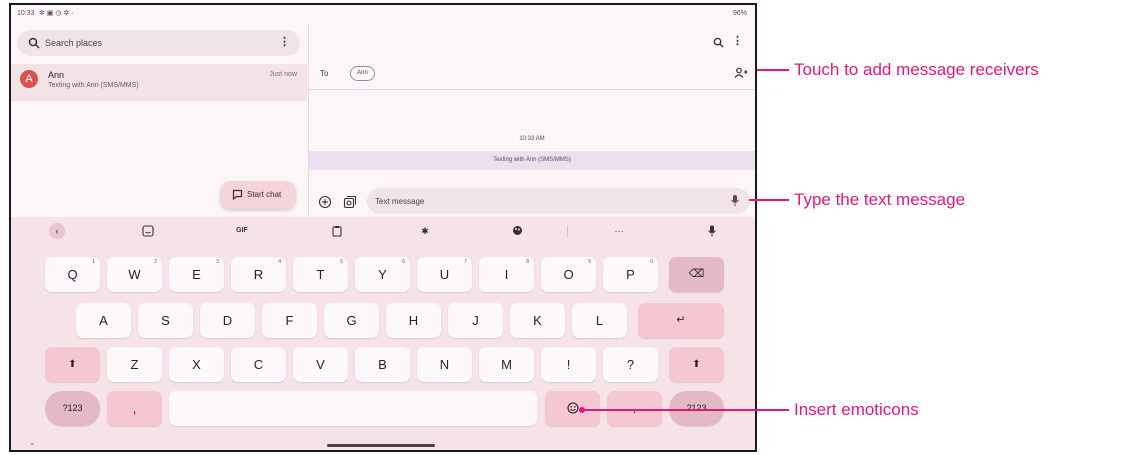 The image size is (1127, 455). Describe the element at coordinates (196, 364) in the screenshot. I see `key-x: X` at that location.